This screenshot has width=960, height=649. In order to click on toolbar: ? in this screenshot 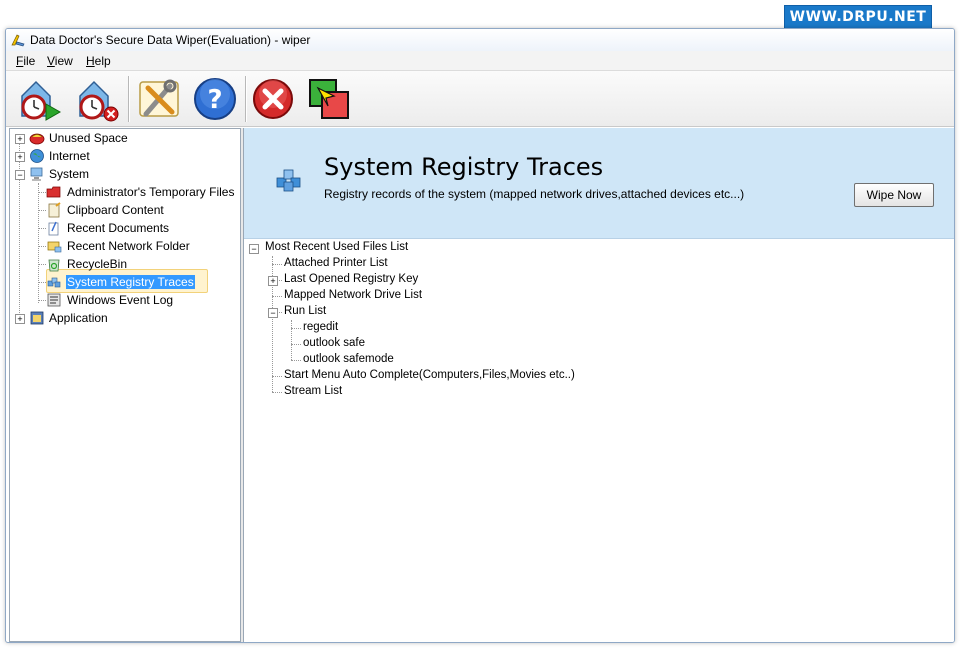, I will do `click(480, 99)`.